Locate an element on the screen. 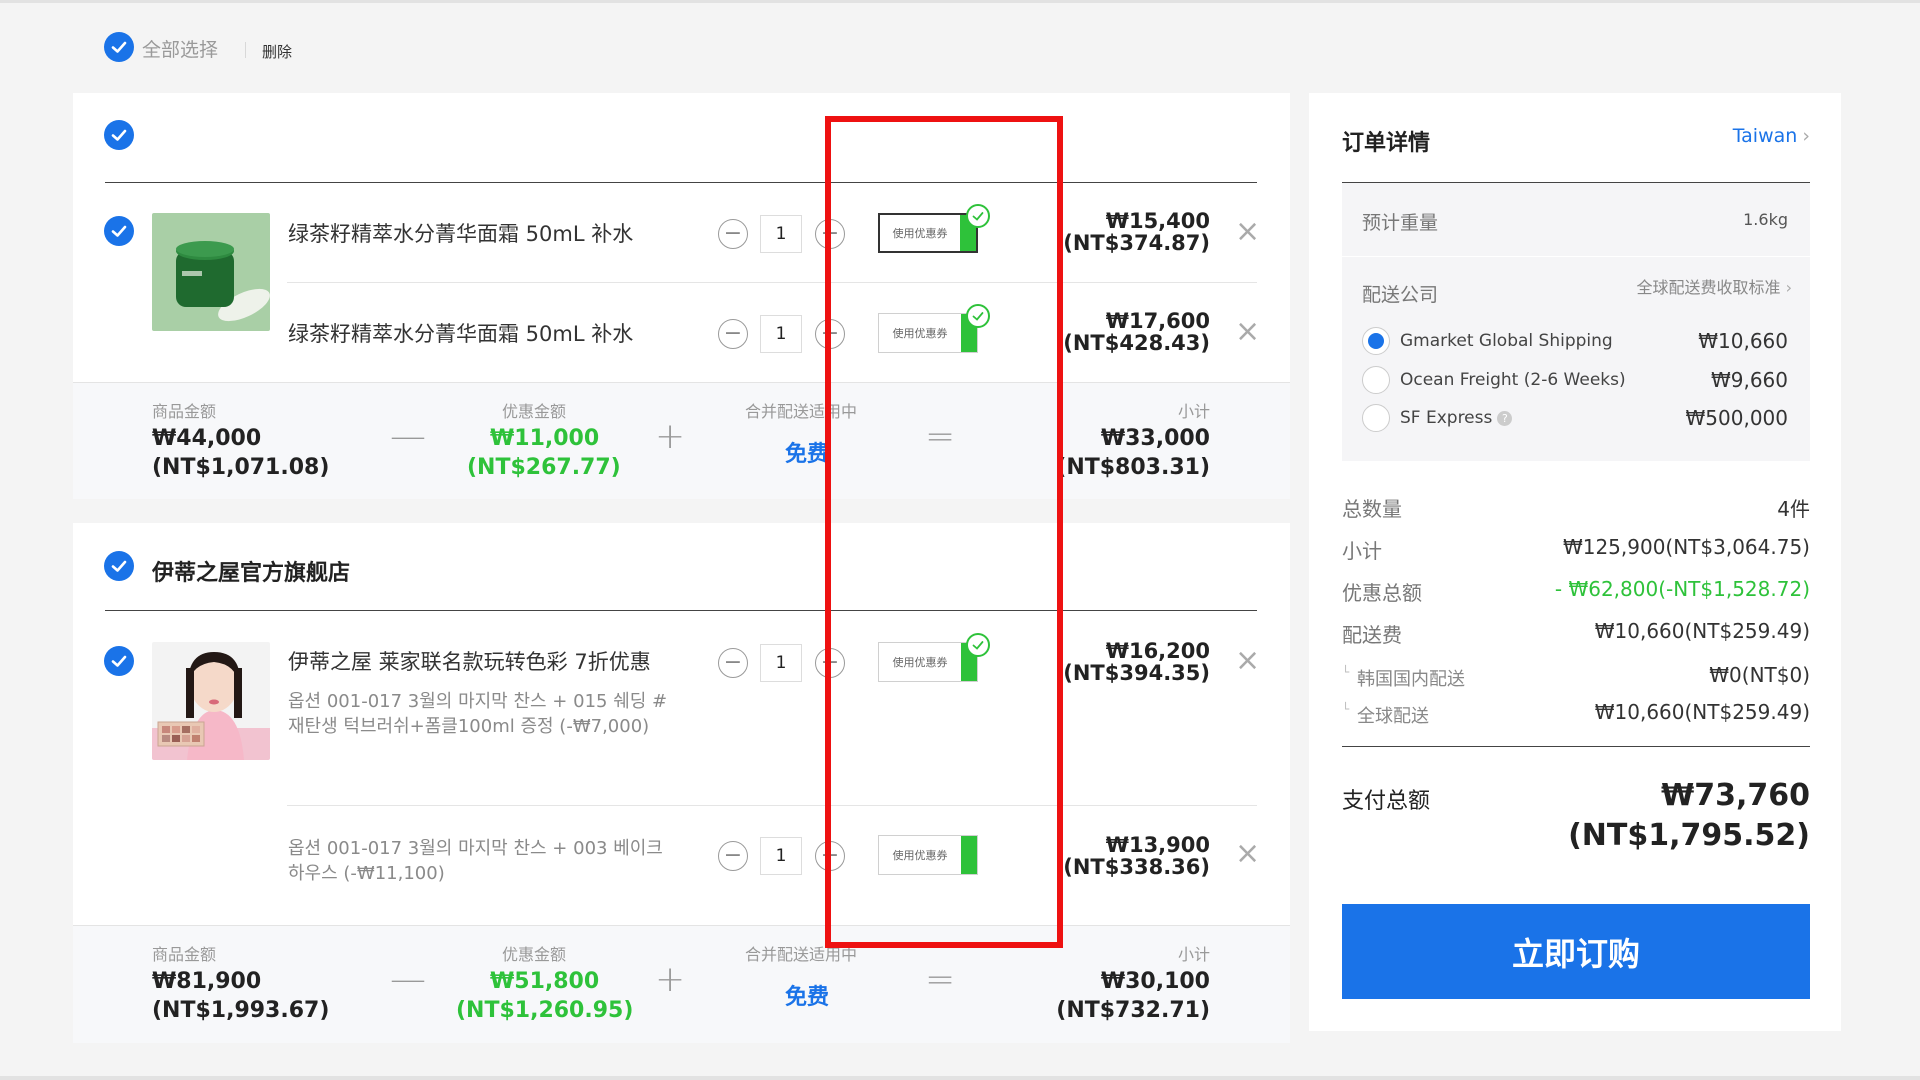 The image size is (1920, 1080). carrier-price: ₩10,660 is located at coordinates (1743, 341).